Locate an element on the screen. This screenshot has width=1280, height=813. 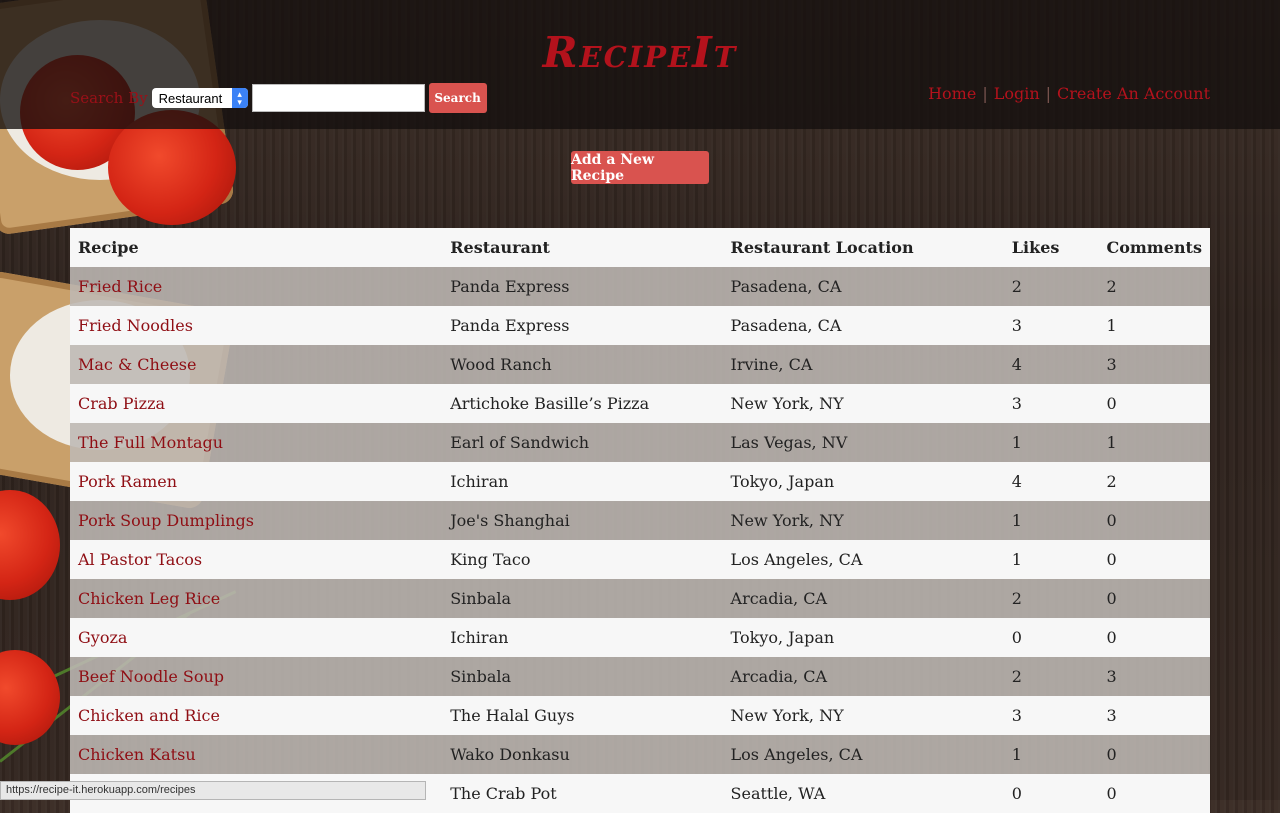
nav-login-link: Login is located at coordinates (1017, 93).